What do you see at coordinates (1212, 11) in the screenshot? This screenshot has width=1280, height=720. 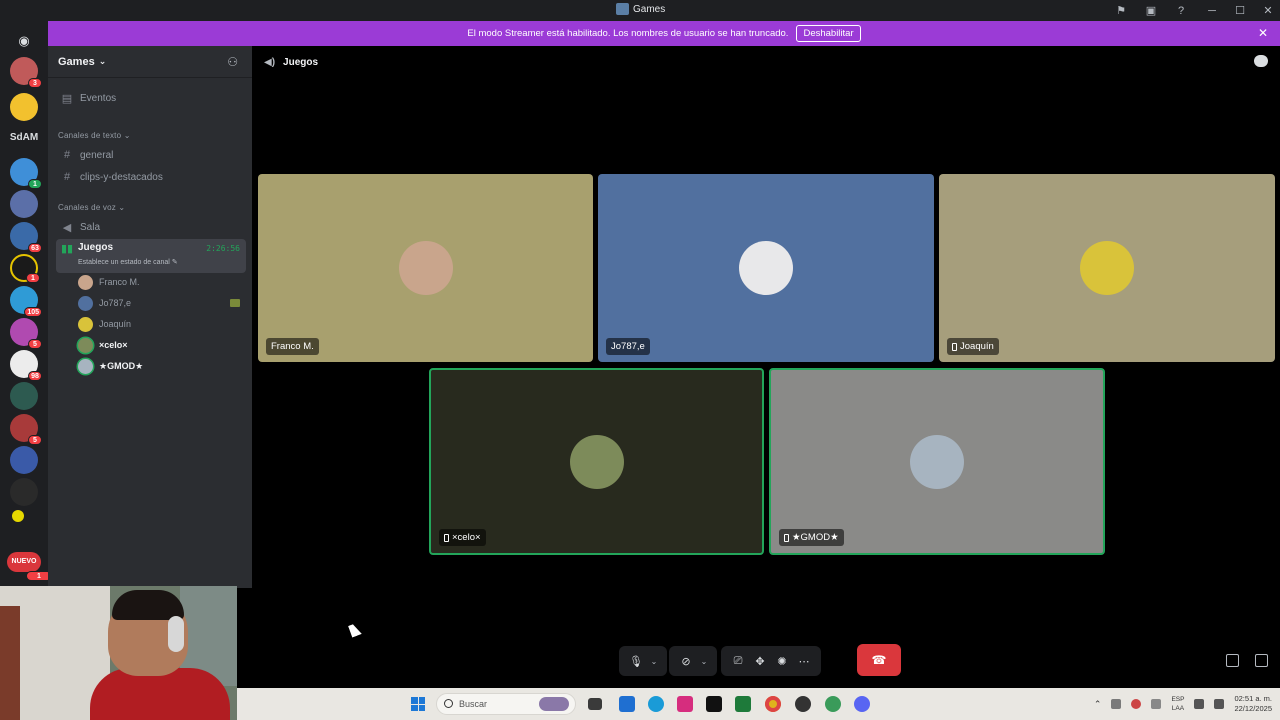 I see `minimize-button: ─` at bounding box center [1212, 11].